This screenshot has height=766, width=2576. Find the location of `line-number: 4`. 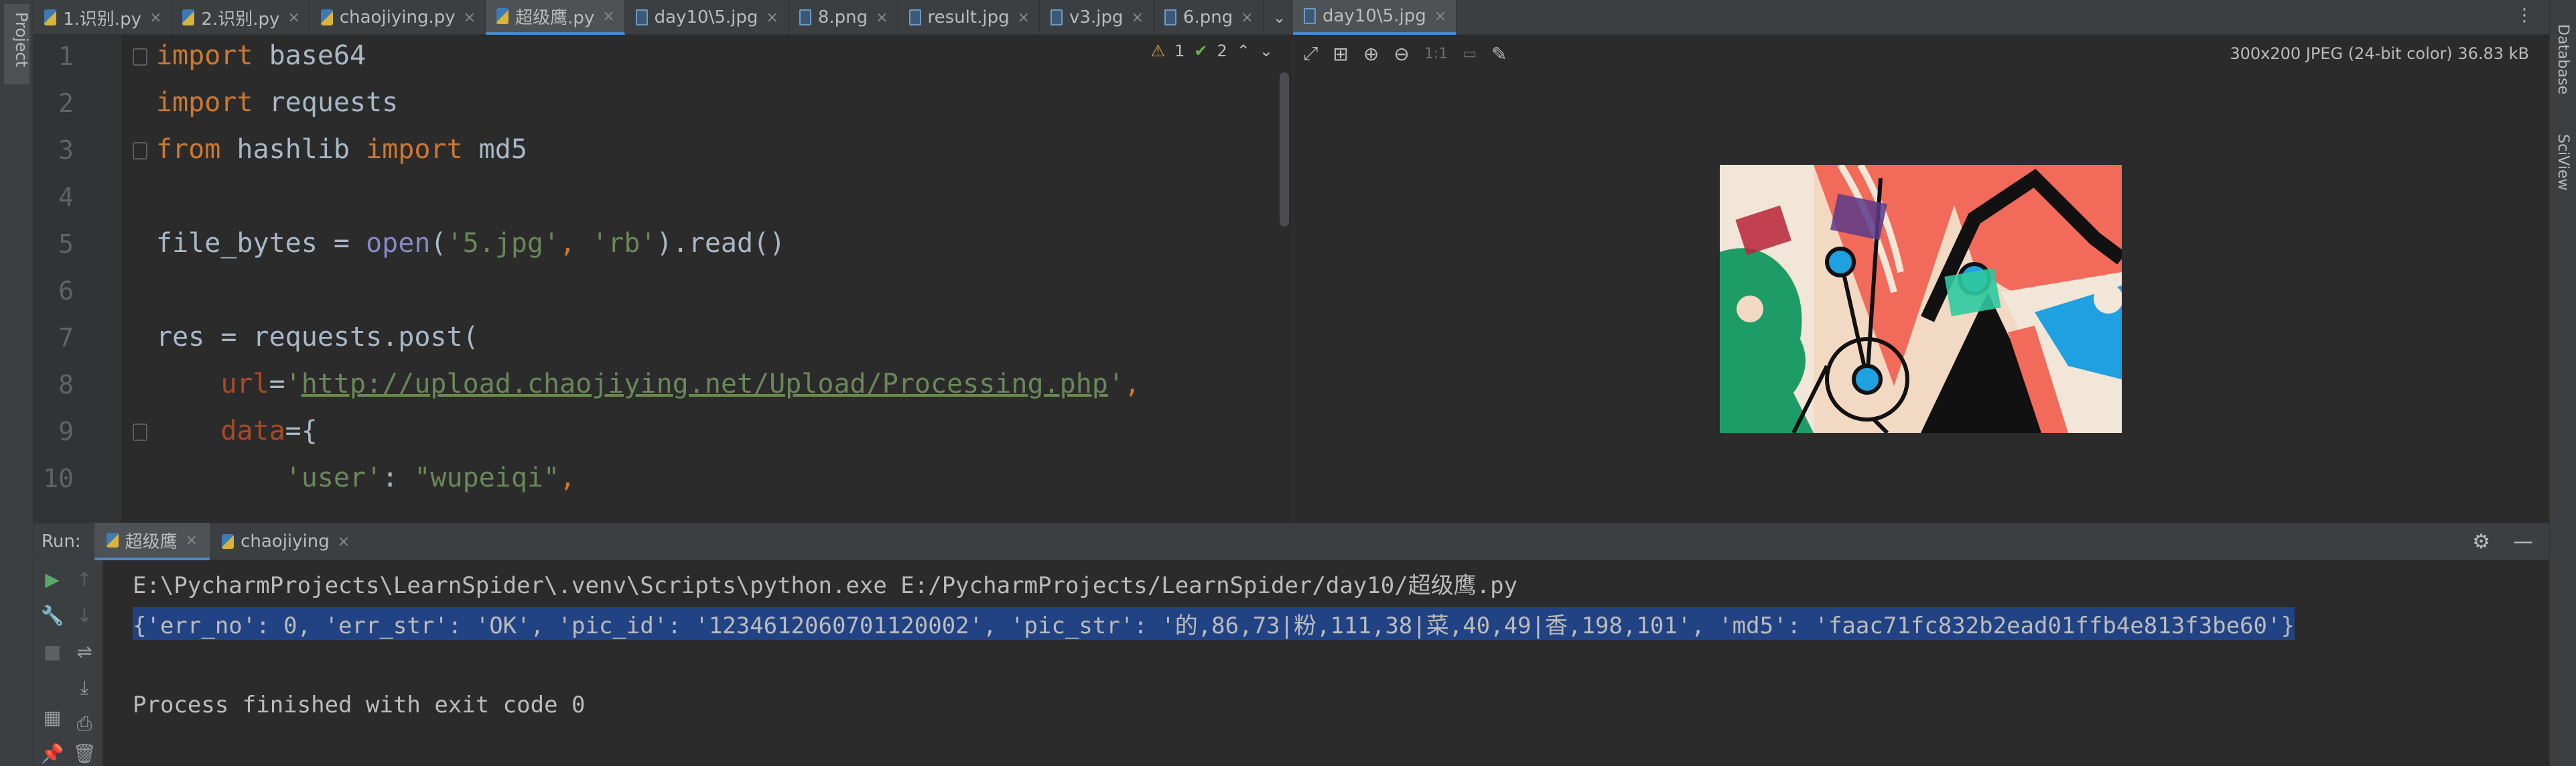

line-number: 4 is located at coordinates (66, 197).